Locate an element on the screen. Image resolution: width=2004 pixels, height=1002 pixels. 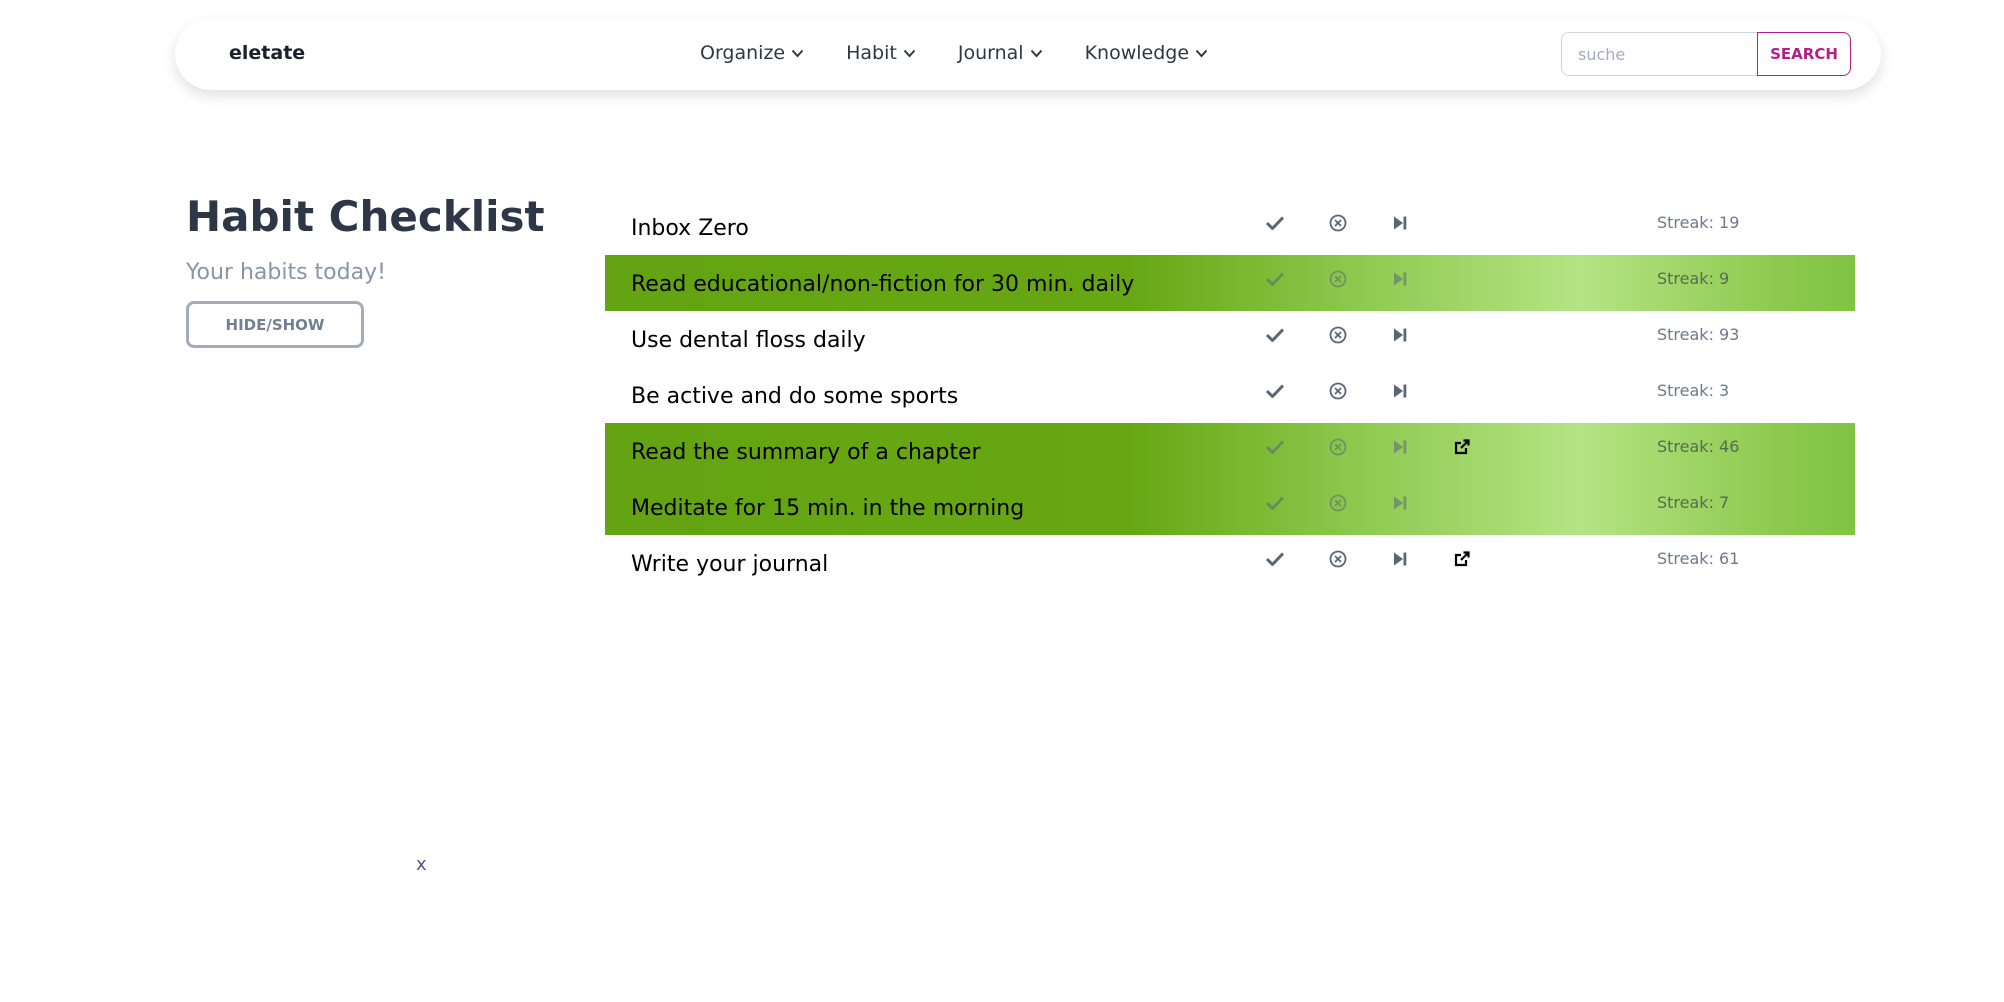
nav-item-habit: Habit is located at coordinates (881, 53).